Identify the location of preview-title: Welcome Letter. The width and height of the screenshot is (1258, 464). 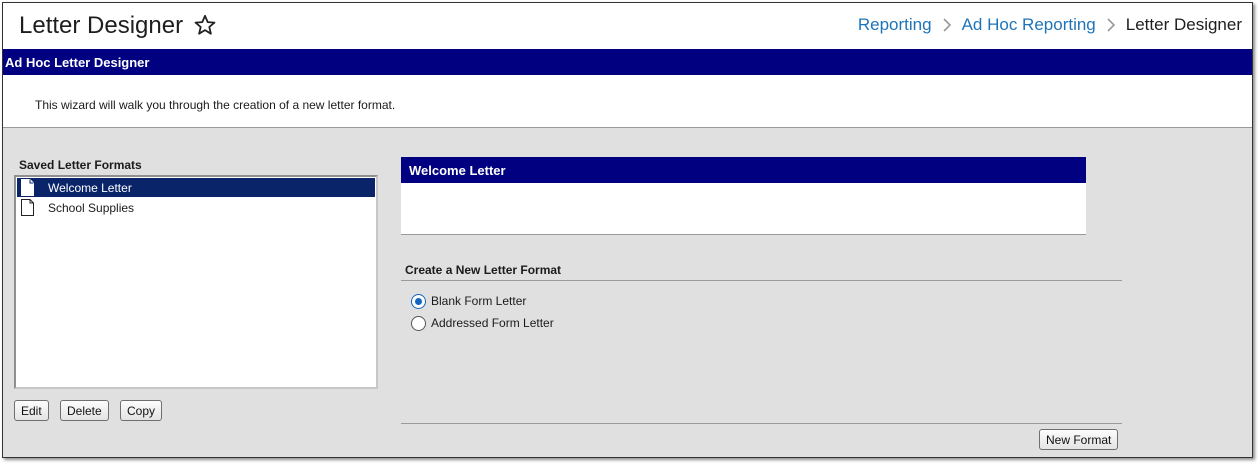
(743, 170).